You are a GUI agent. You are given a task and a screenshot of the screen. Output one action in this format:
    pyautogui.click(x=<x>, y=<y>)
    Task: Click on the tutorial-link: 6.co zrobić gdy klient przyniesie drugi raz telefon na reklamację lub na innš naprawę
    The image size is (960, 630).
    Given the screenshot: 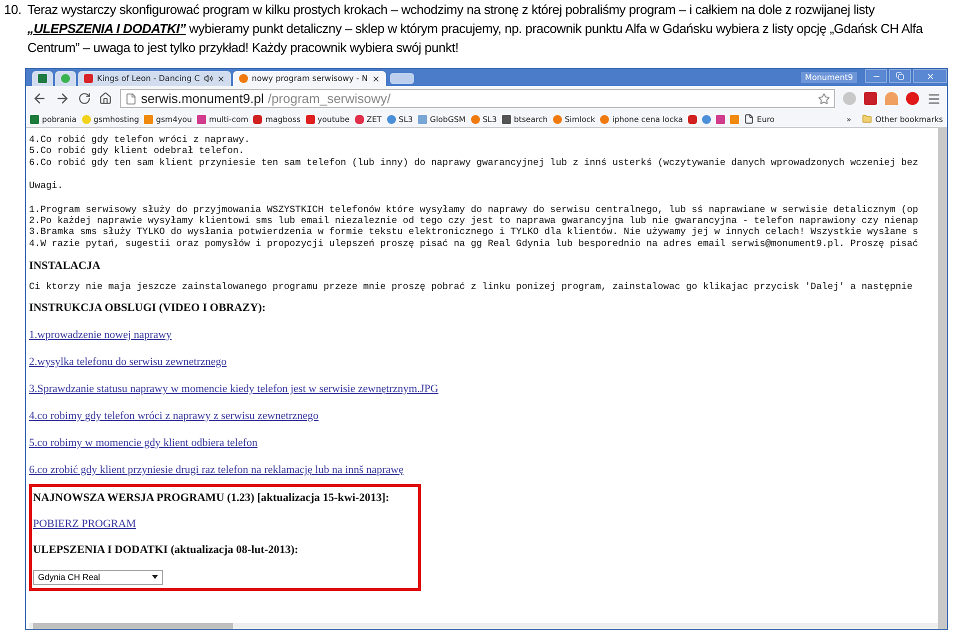 What is the action you would take?
    pyautogui.click(x=216, y=470)
    